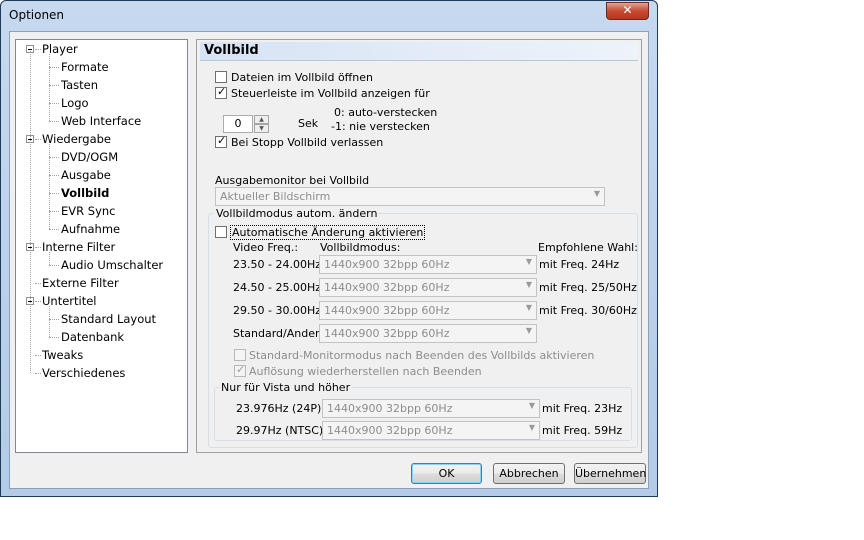 Image resolution: width=864 pixels, height=540 pixels. I want to click on tree-item-dvd-ogm: DVD/OGM, so click(89, 157).